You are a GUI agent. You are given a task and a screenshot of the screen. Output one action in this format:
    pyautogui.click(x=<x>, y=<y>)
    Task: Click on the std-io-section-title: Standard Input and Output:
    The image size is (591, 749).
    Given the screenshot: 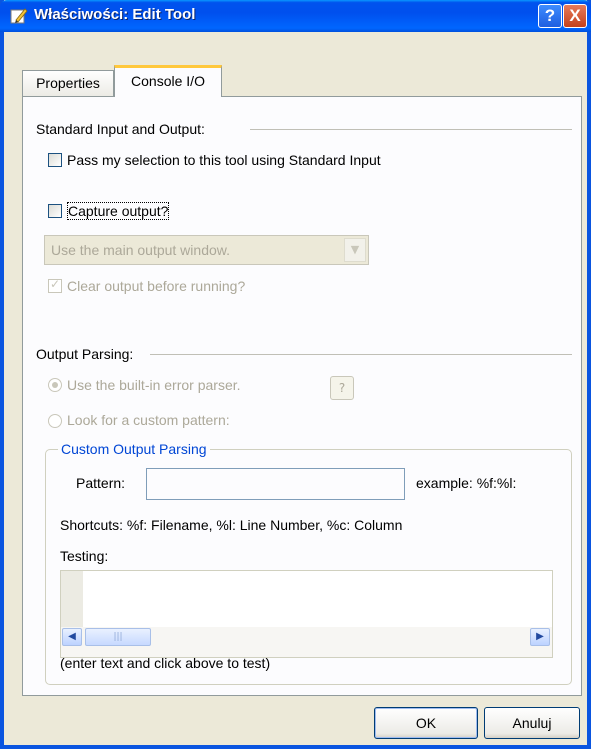 What is the action you would take?
    pyautogui.click(x=122, y=129)
    